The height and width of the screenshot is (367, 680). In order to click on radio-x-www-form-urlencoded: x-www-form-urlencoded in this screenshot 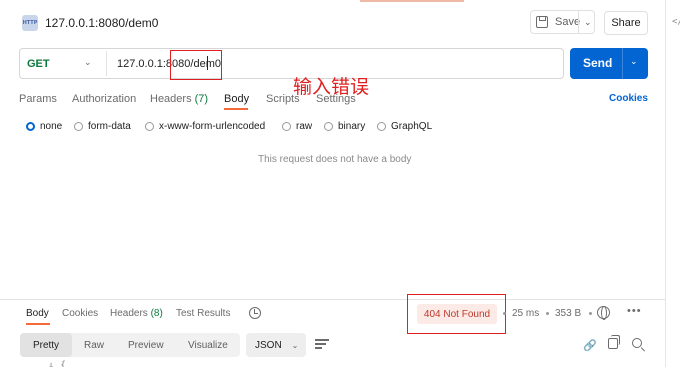, I will do `click(205, 126)`.